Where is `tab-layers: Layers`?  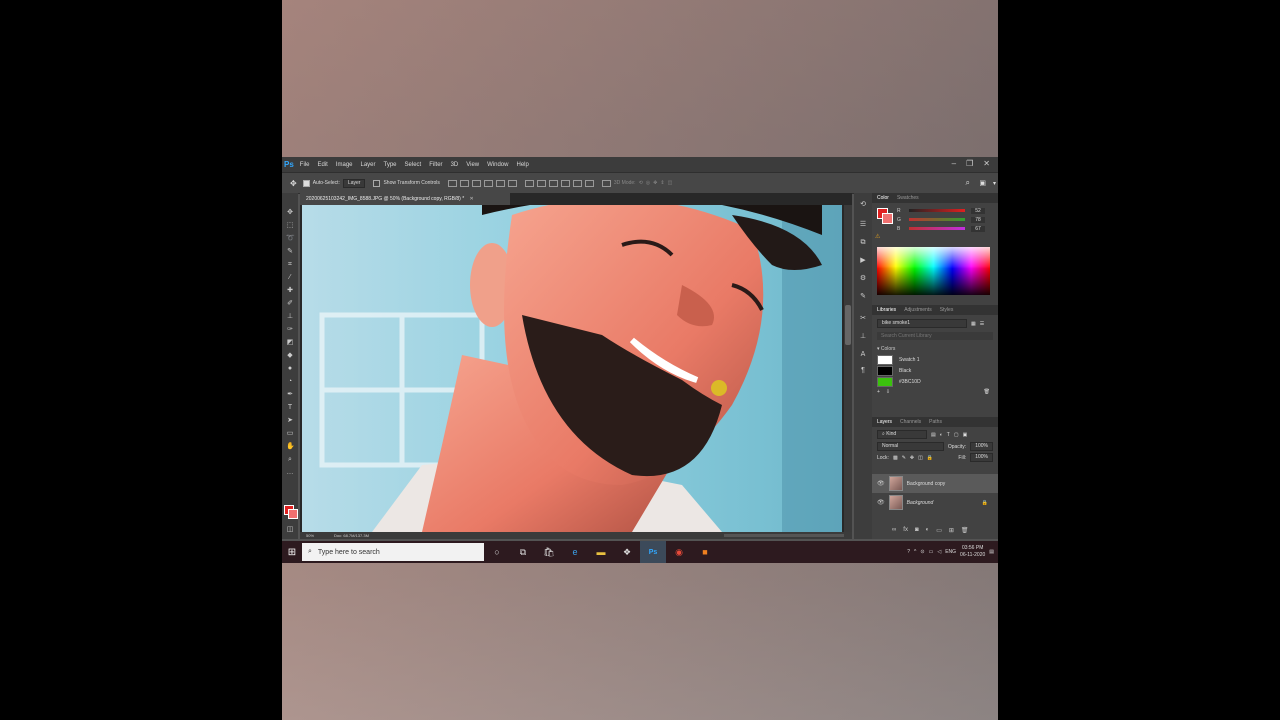
tab-layers: Layers is located at coordinates (884, 422).